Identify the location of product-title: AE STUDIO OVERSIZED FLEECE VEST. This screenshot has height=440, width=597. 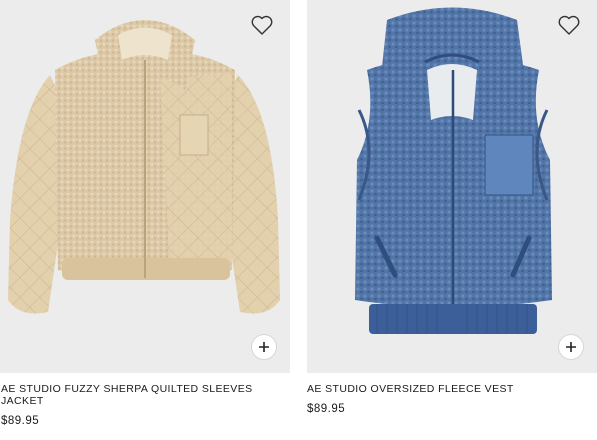
(442, 389).